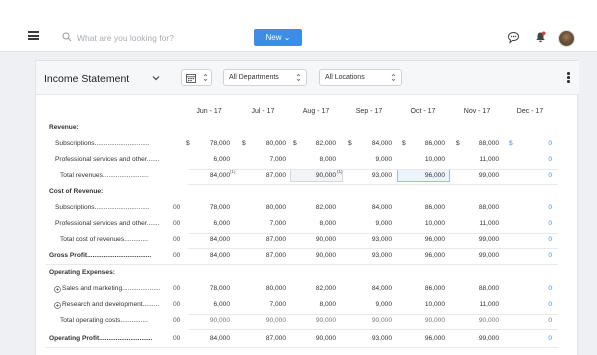 This screenshot has width=597, height=355. Describe the element at coordinates (67, 37) in the screenshot. I see `search-icon` at that location.